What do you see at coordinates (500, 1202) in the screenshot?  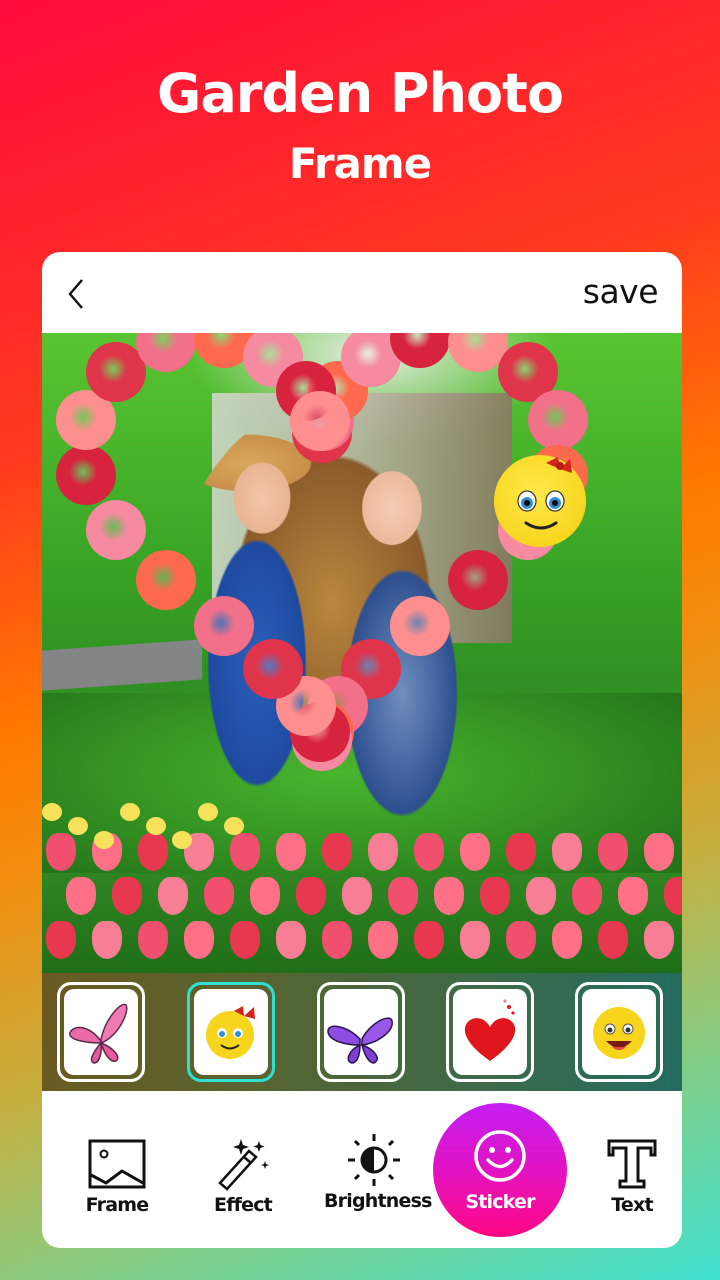 I see `tool-sticker-label: Sticker` at bounding box center [500, 1202].